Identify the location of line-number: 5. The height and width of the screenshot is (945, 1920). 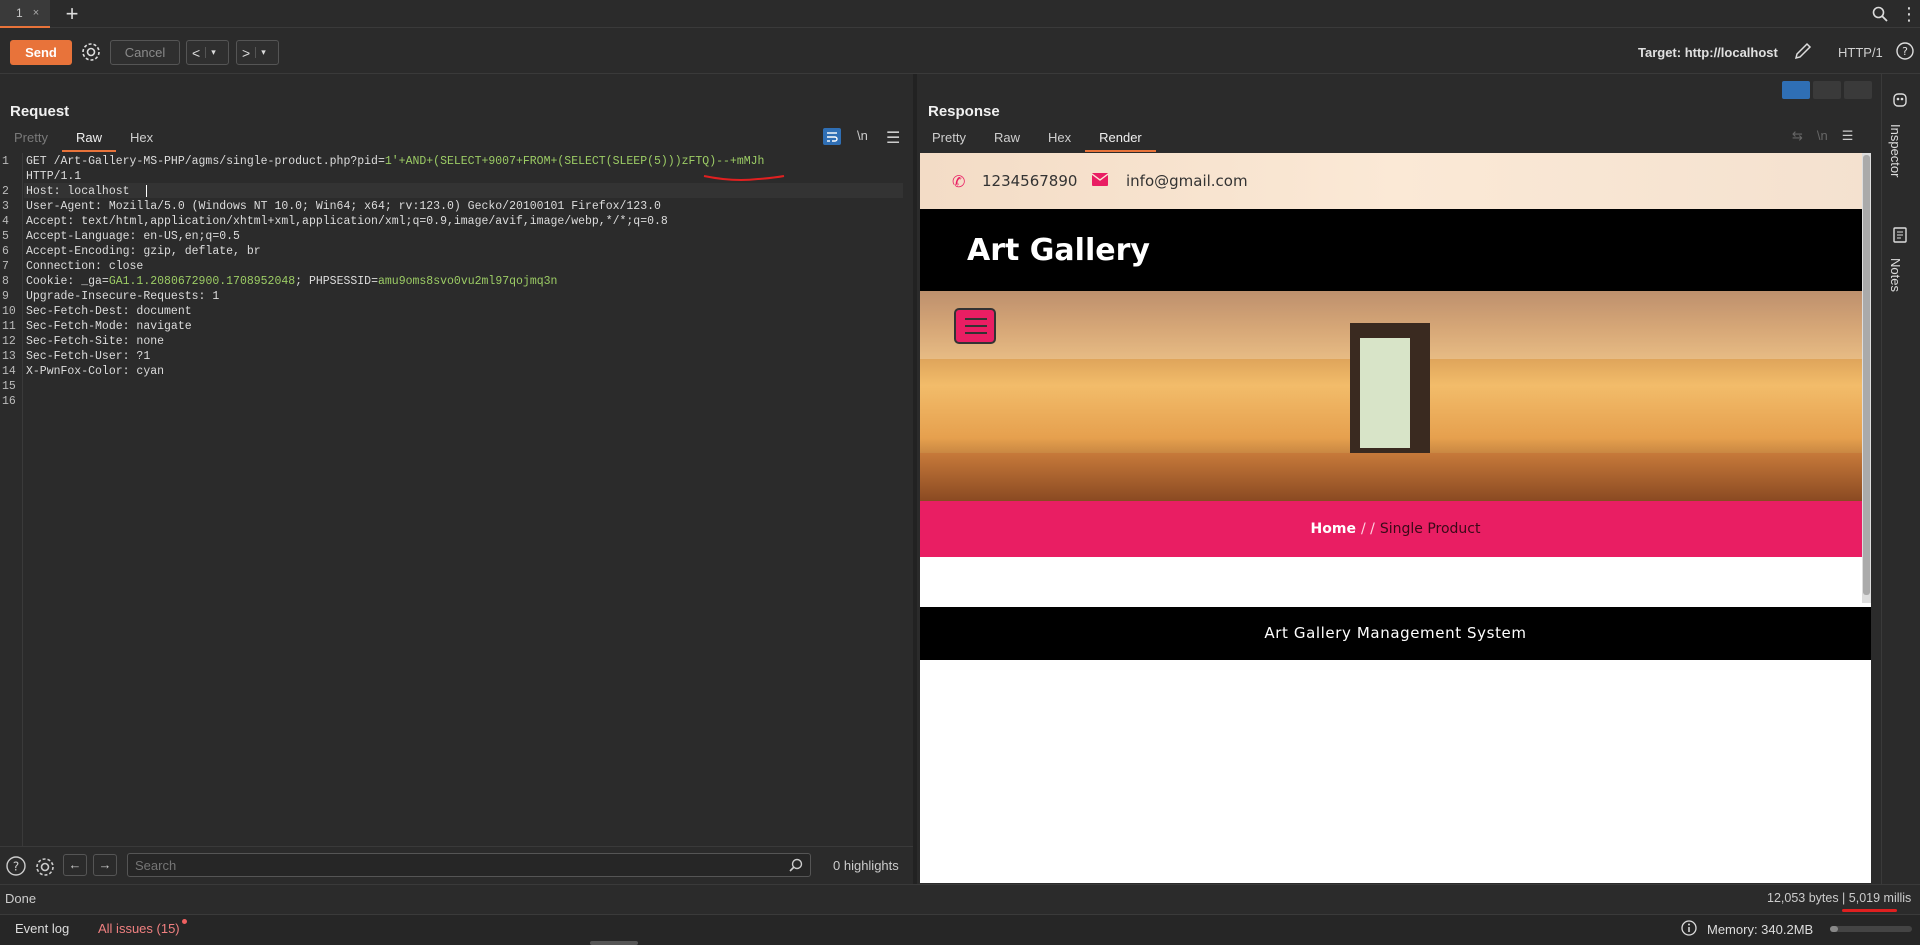
(5, 236).